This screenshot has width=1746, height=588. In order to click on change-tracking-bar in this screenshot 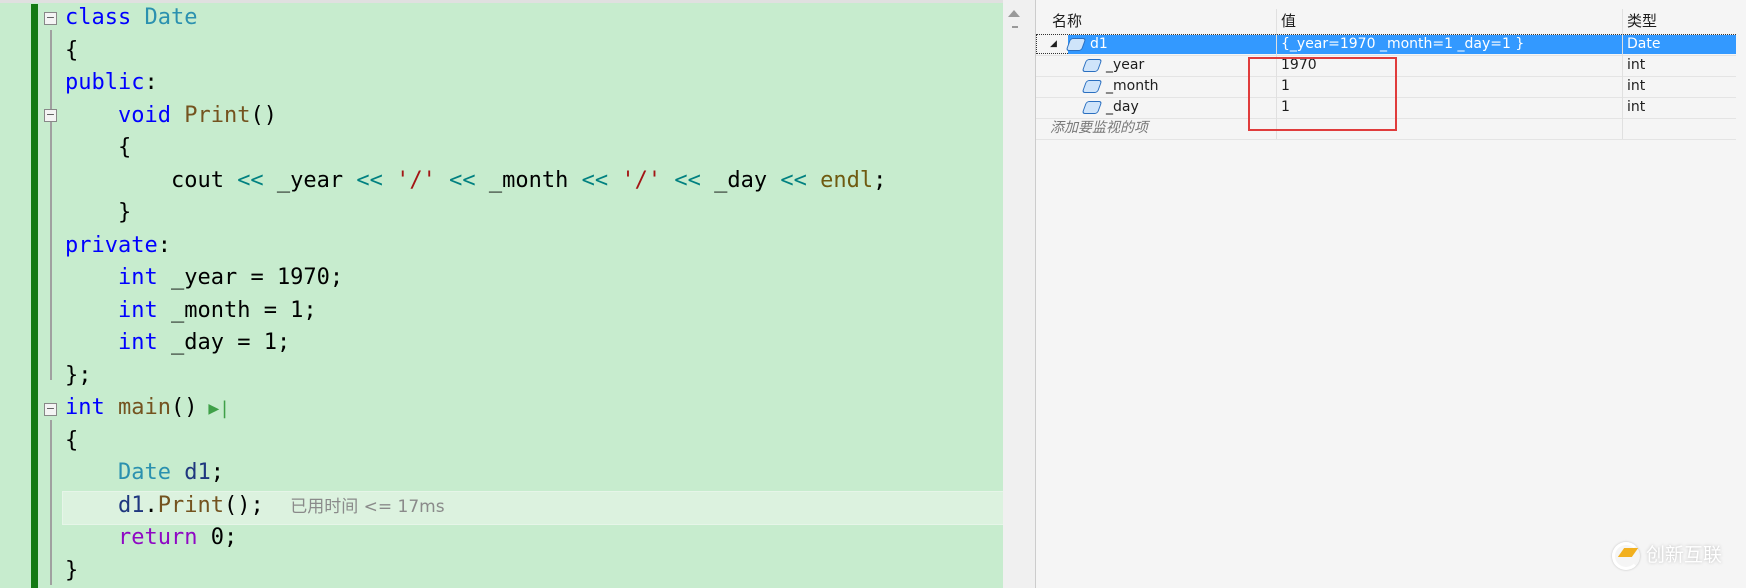, I will do `click(34, 296)`.